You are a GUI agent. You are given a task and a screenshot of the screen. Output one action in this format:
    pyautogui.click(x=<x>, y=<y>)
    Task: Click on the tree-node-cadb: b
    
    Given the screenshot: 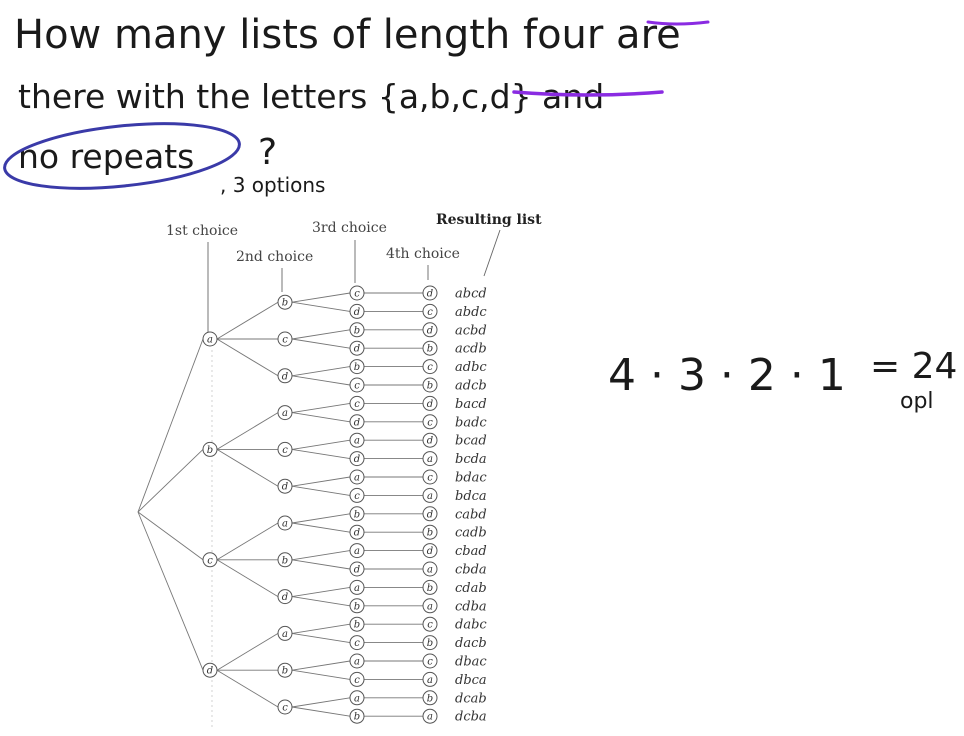 What is the action you would take?
    pyautogui.click(x=430, y=532)
    